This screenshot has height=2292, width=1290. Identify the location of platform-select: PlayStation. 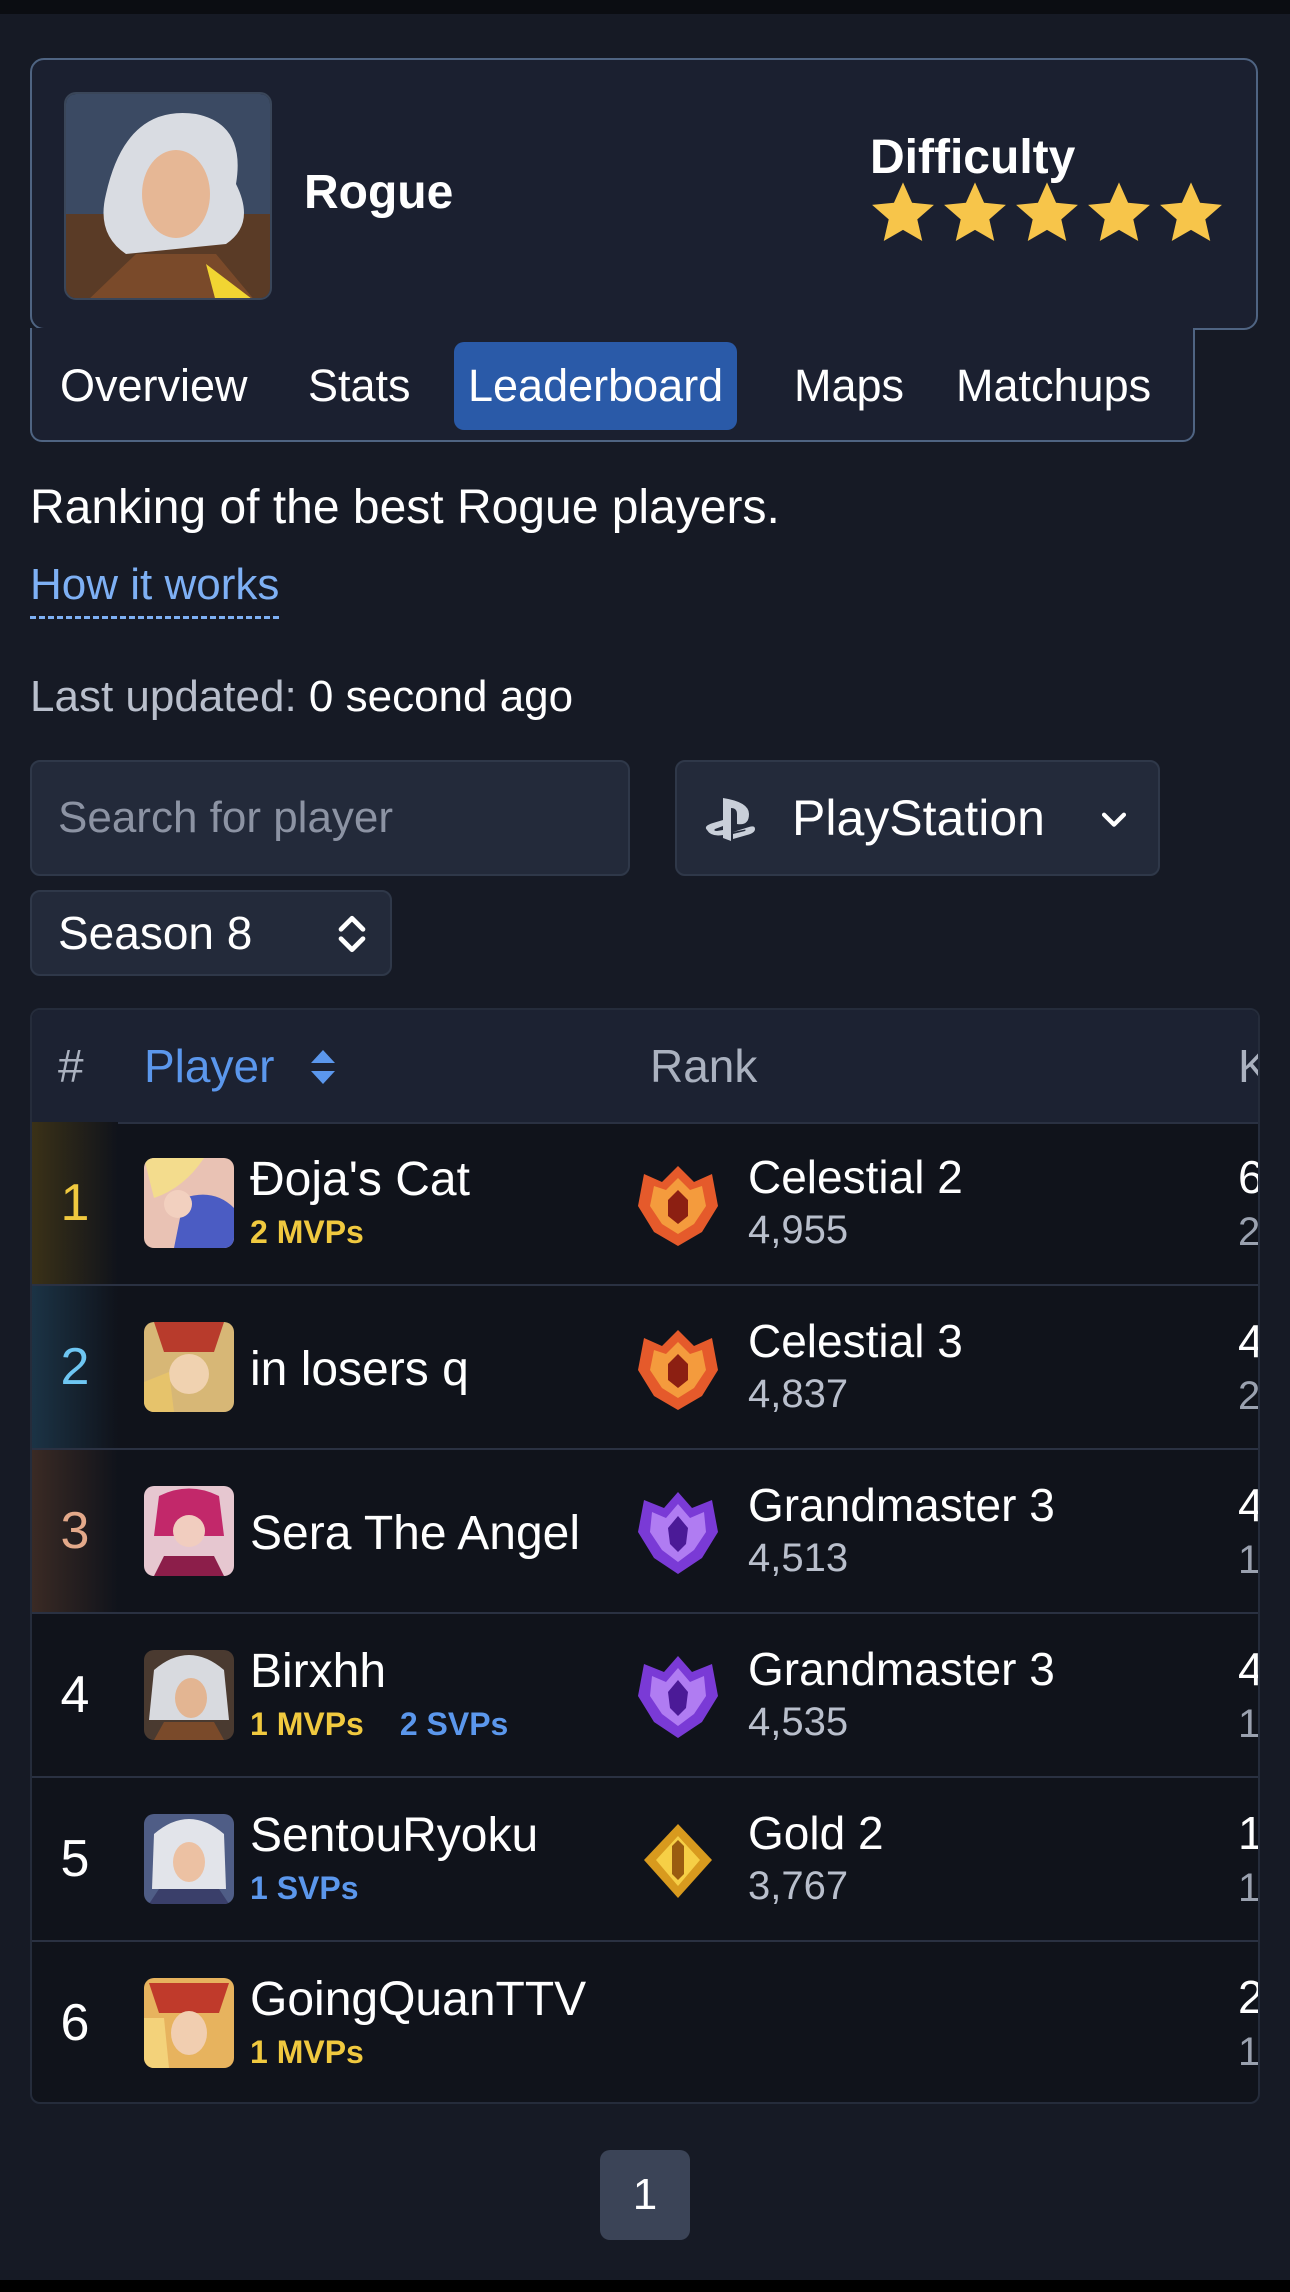
(917, 818).